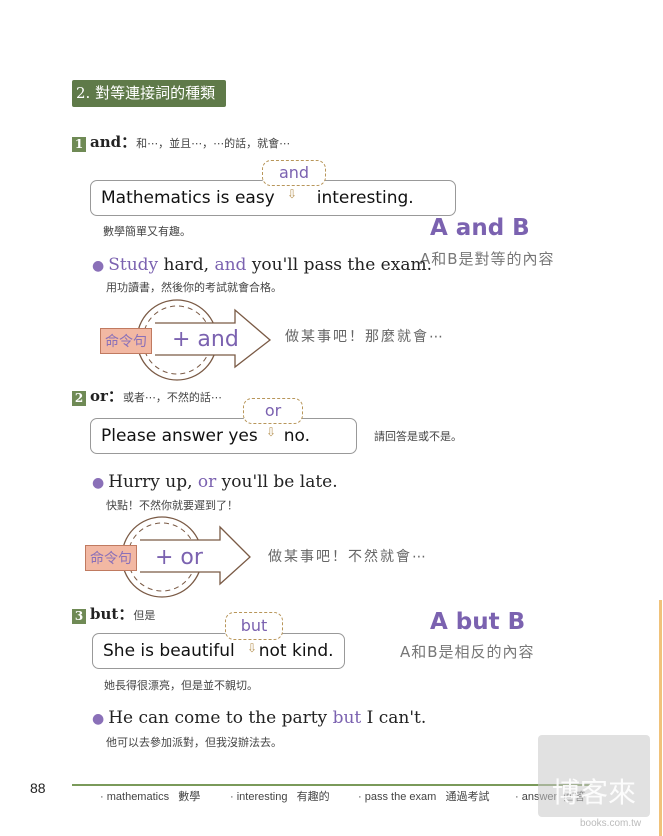 This screenshot has width=663, height=836. What do you see at coordinates (213, 143) in the screenshot?
I see `heading-meaning: 和⋯，並且⋯，⋯的話，就會⋯` at bounding box center [213, 143].